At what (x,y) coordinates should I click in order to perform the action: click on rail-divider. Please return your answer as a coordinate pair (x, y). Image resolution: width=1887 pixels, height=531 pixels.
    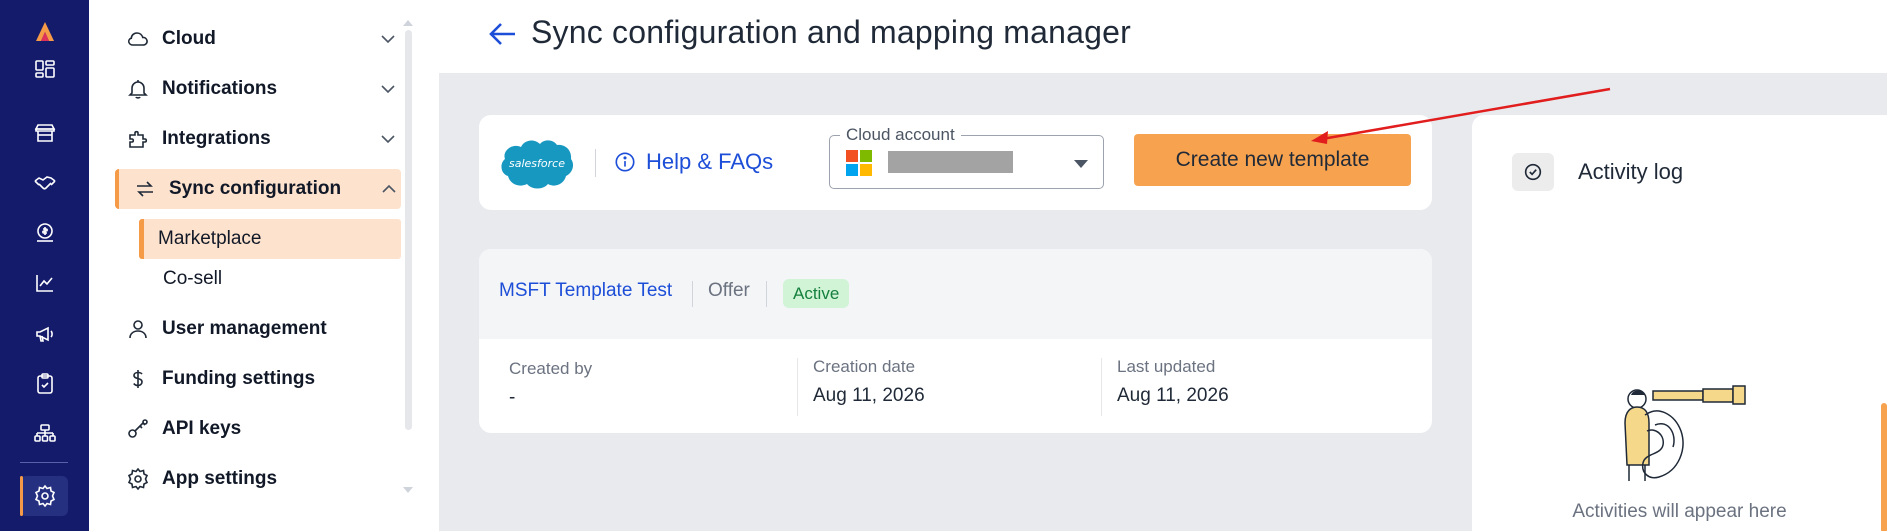
    Looking at the image, I should click on (44, 462).